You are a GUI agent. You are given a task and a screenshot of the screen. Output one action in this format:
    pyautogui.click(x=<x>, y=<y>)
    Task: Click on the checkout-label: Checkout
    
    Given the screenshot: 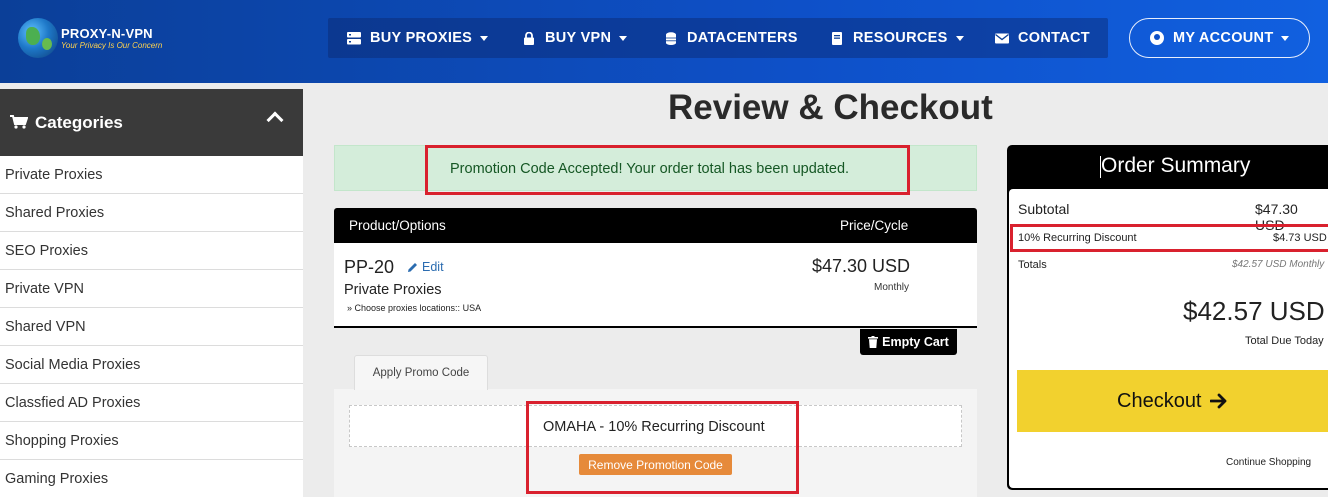 What is the action you would take?
    pyautogui.click(x=1159, y=400)
    